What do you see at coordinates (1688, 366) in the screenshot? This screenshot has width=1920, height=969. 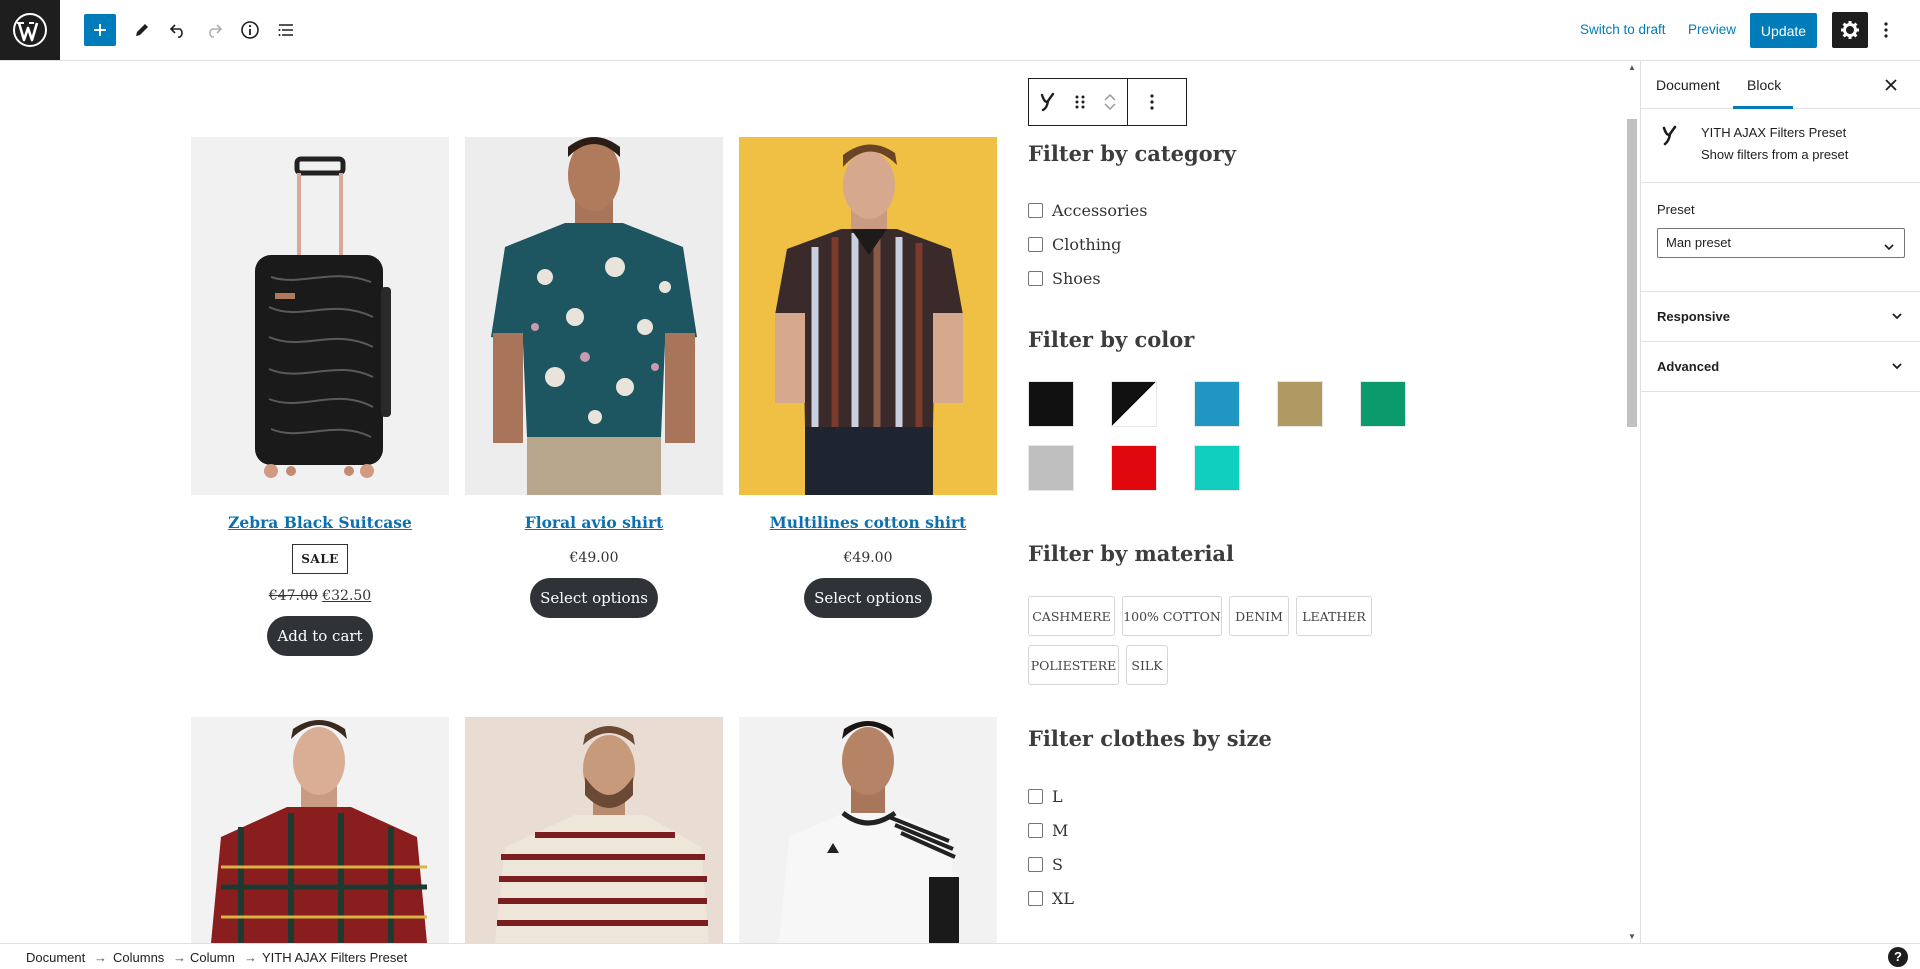 I see `panel-title: Advanced` at bounding box center [1688, 366].